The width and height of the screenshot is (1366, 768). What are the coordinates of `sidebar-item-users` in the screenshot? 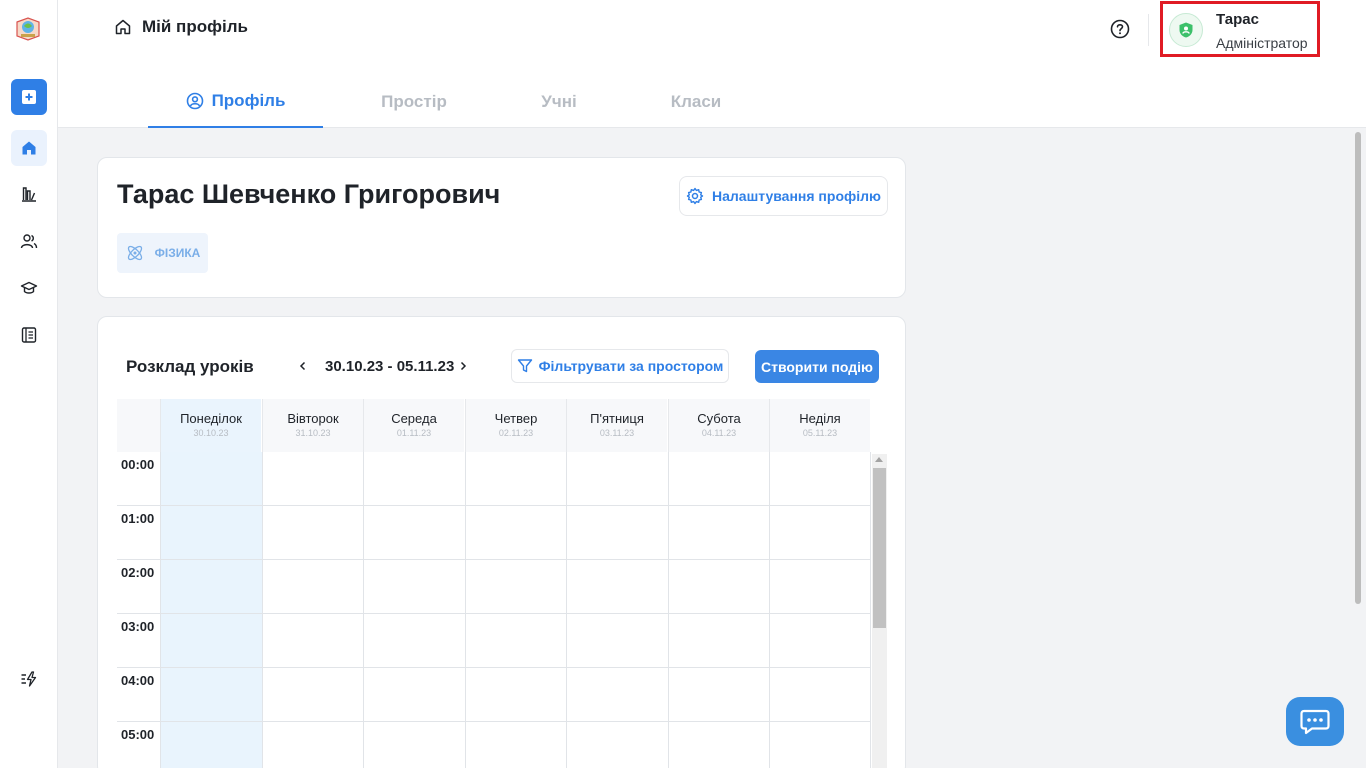 It's located at (29, 241).